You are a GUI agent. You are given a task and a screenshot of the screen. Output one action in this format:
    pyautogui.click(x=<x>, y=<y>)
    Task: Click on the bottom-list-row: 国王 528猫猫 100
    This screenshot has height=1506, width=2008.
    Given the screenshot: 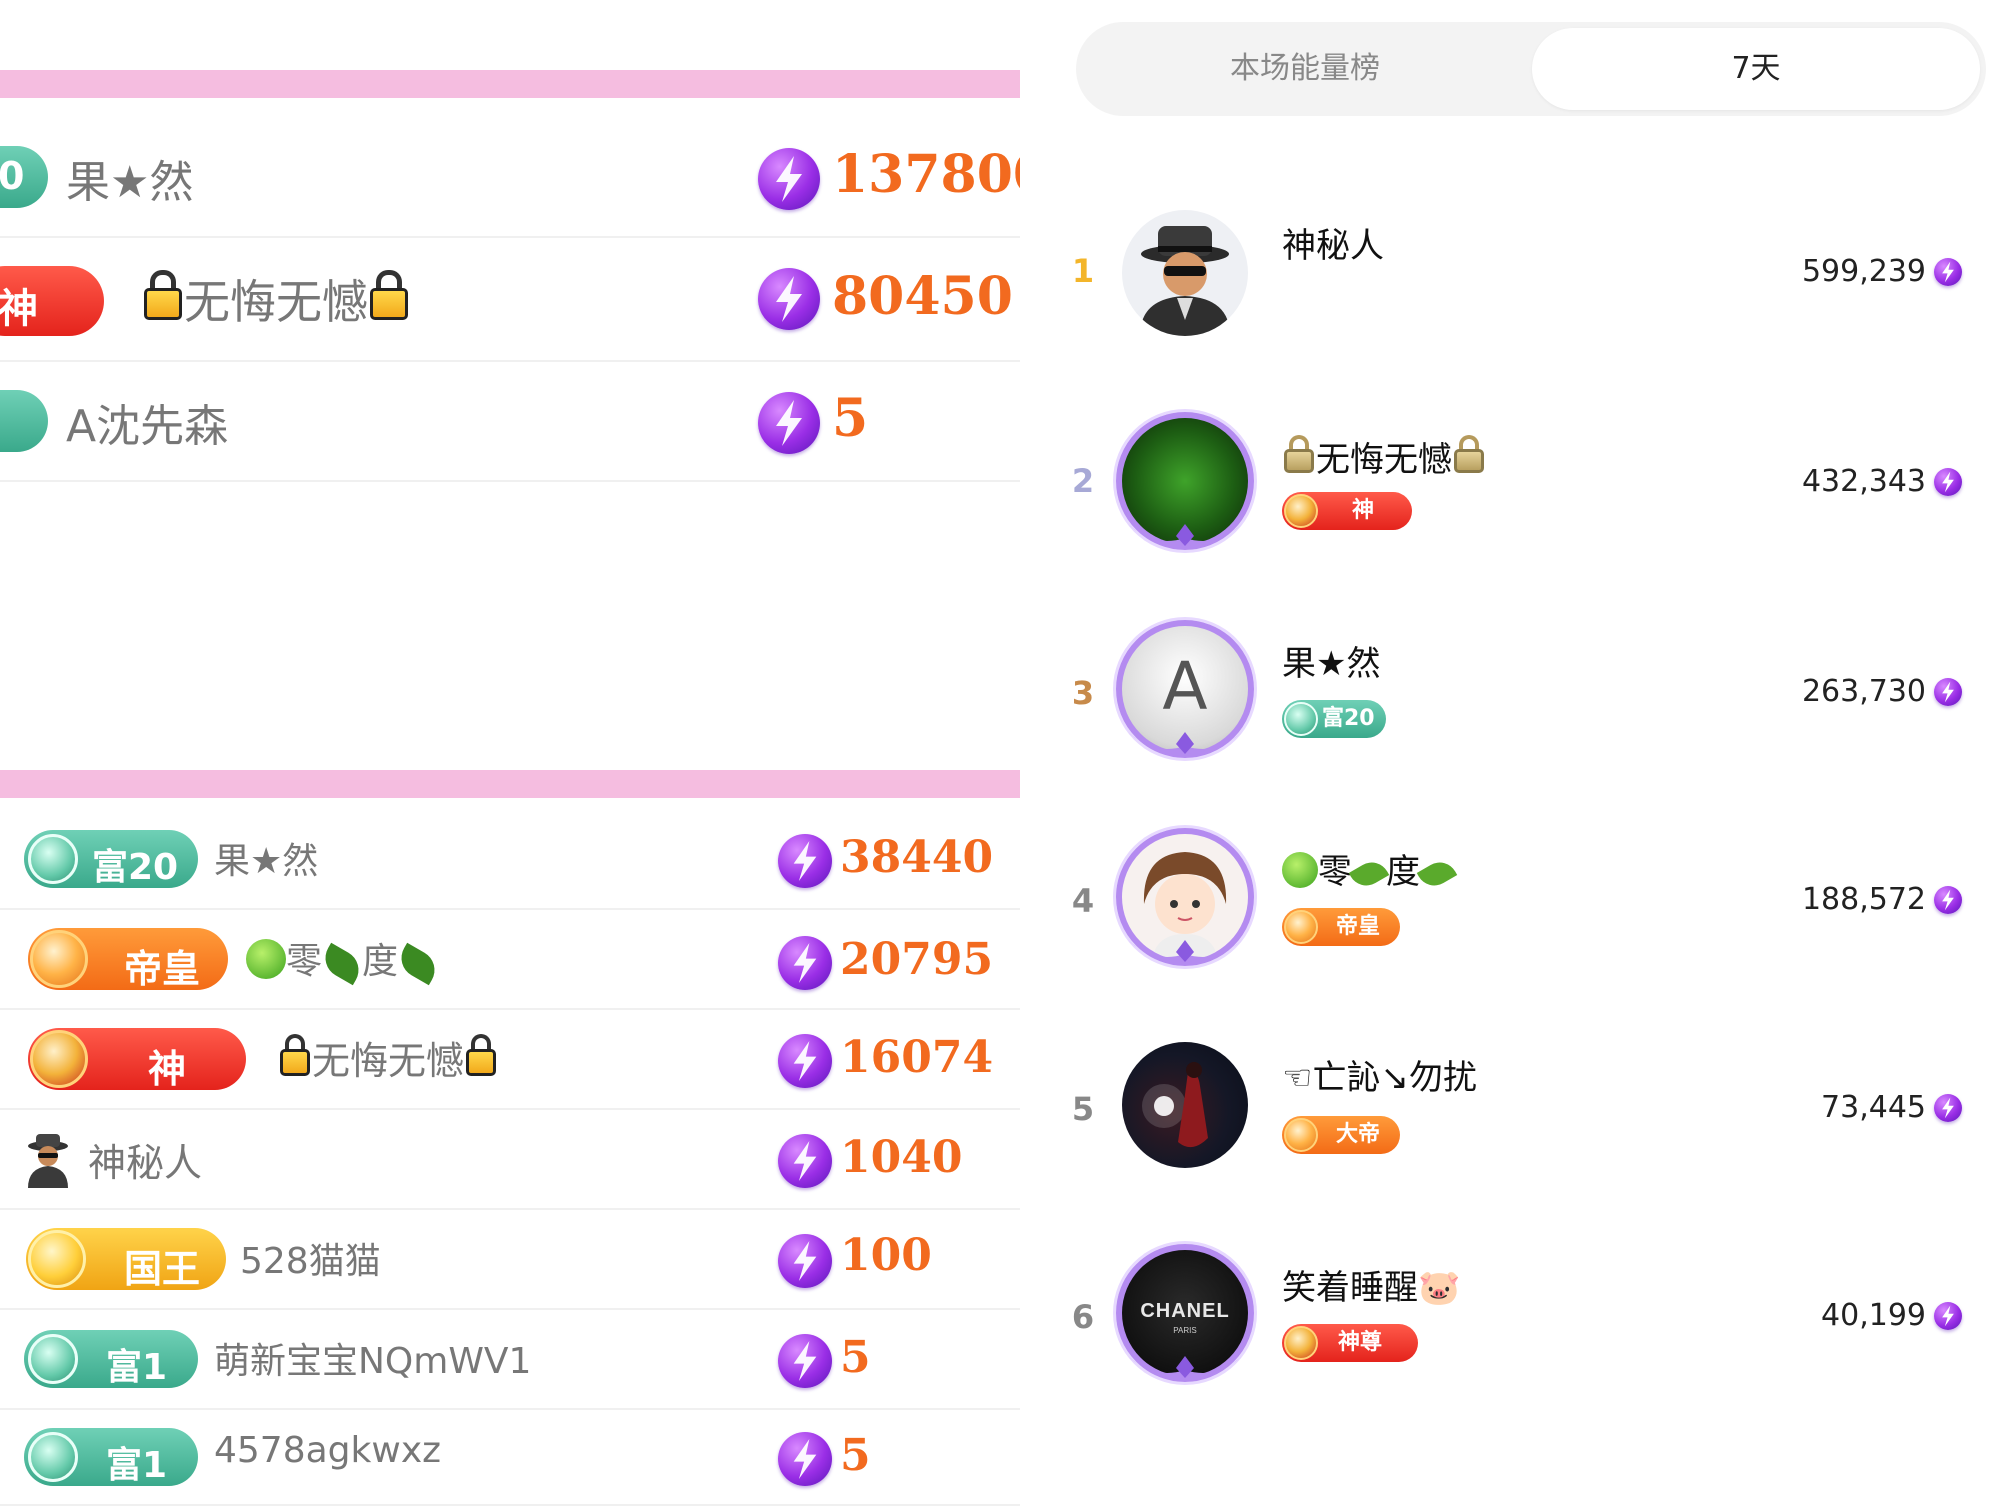 What is the action you would take?
    pyautogui.click(x=510, y=1261)
    